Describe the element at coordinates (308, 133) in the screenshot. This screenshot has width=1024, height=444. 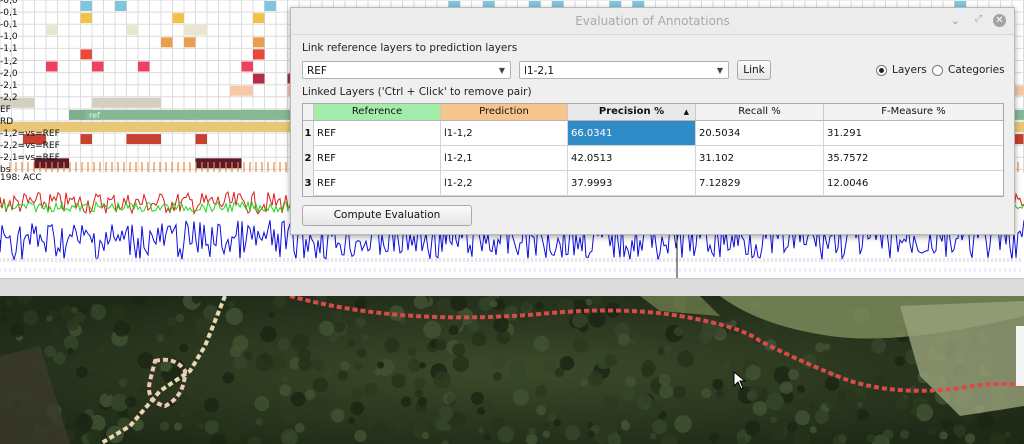
I see `row-number: 1` at that location.